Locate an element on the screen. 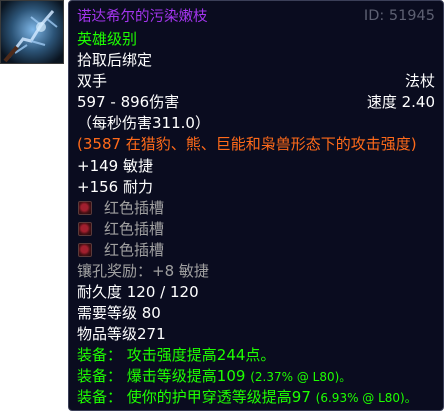 Image resolution: width=444 pixels, height=411 pixels. item-icon is located at coordinates (32, 32).